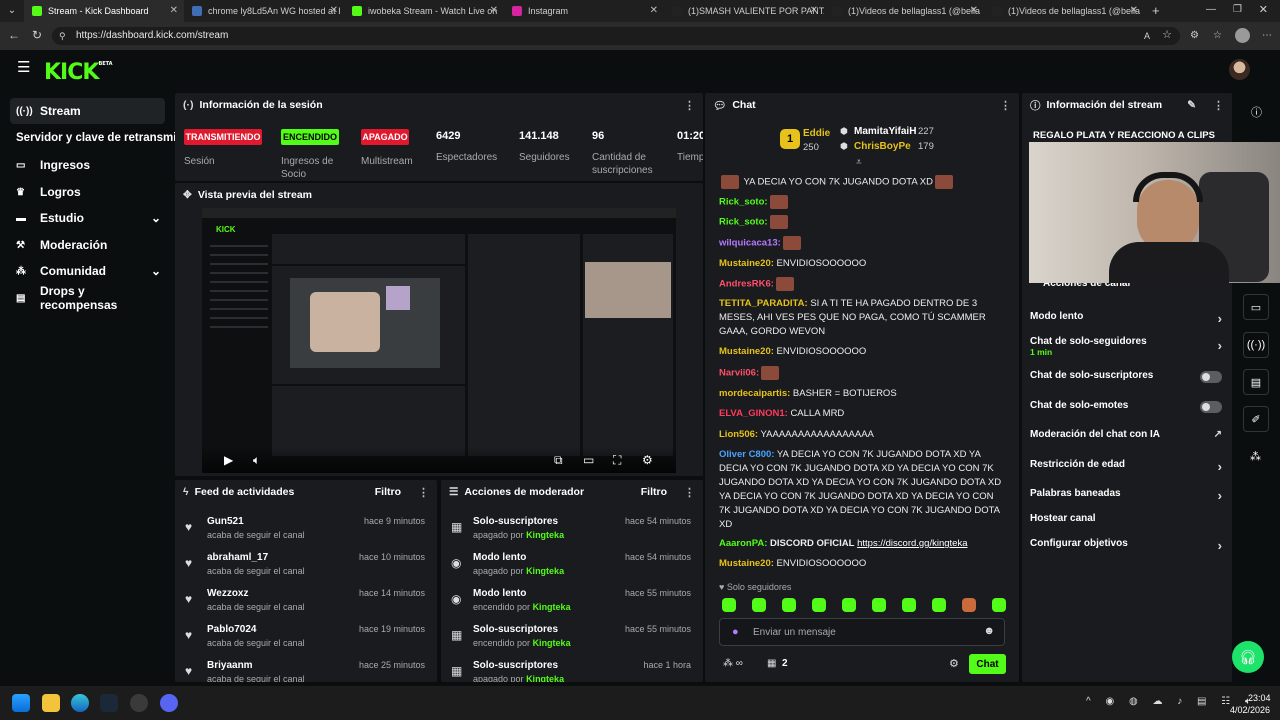  I want to click on channel-setting-row: Chat de solo-emotes, so click(1126, 406).